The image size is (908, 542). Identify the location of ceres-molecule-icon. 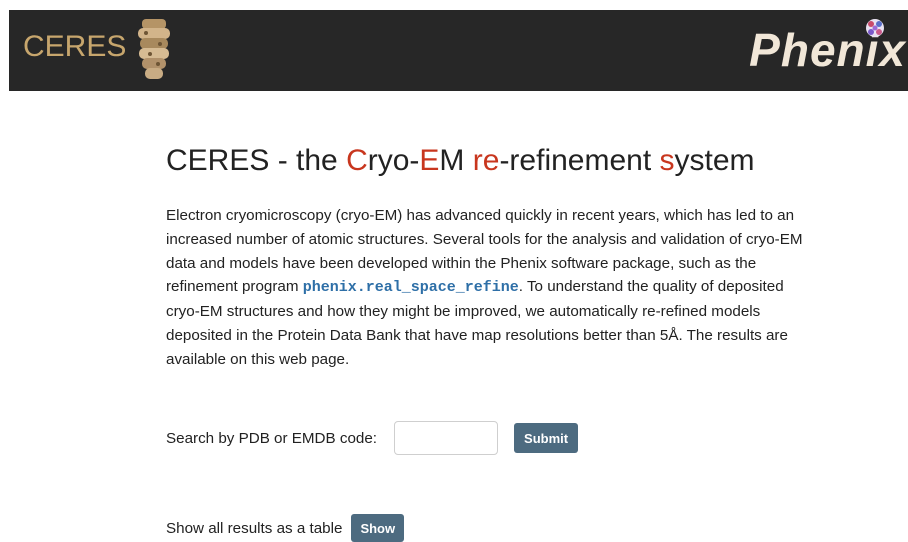
(154, 49).